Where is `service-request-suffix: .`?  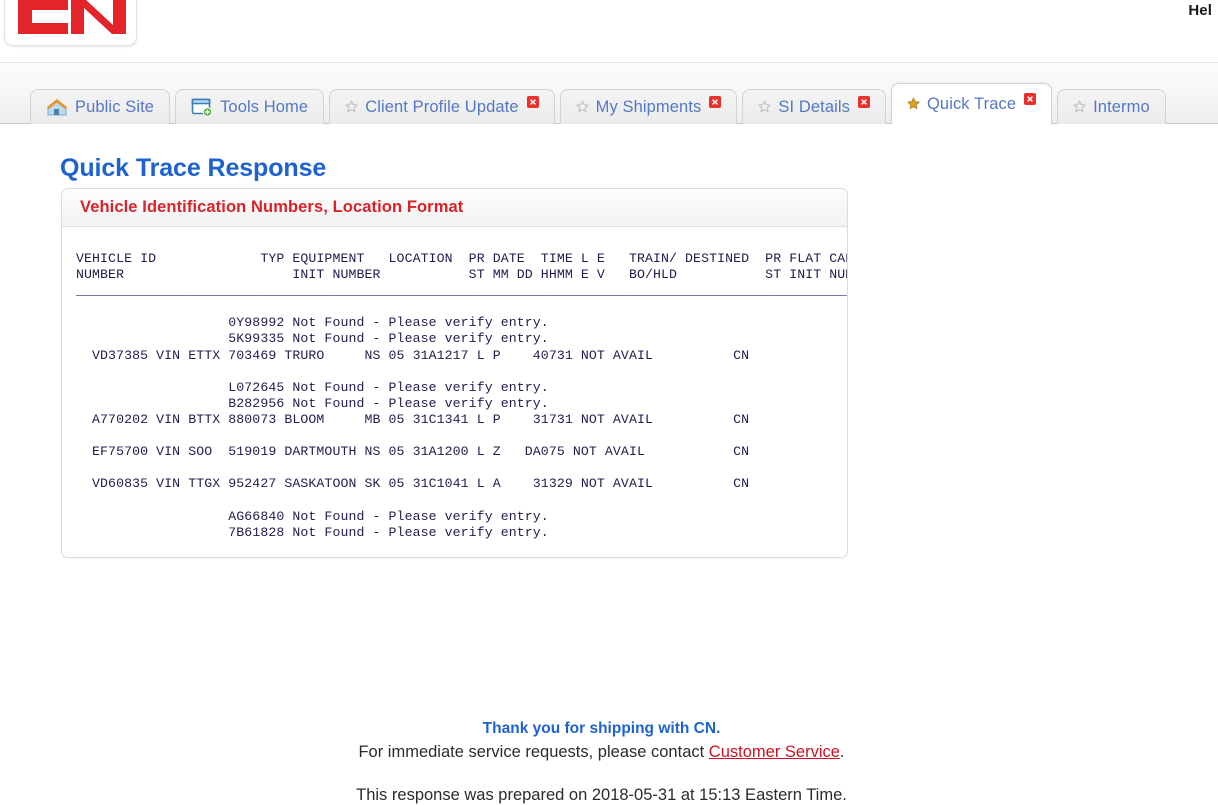 service-request-suffix: . is located at coordinates (842, 752).